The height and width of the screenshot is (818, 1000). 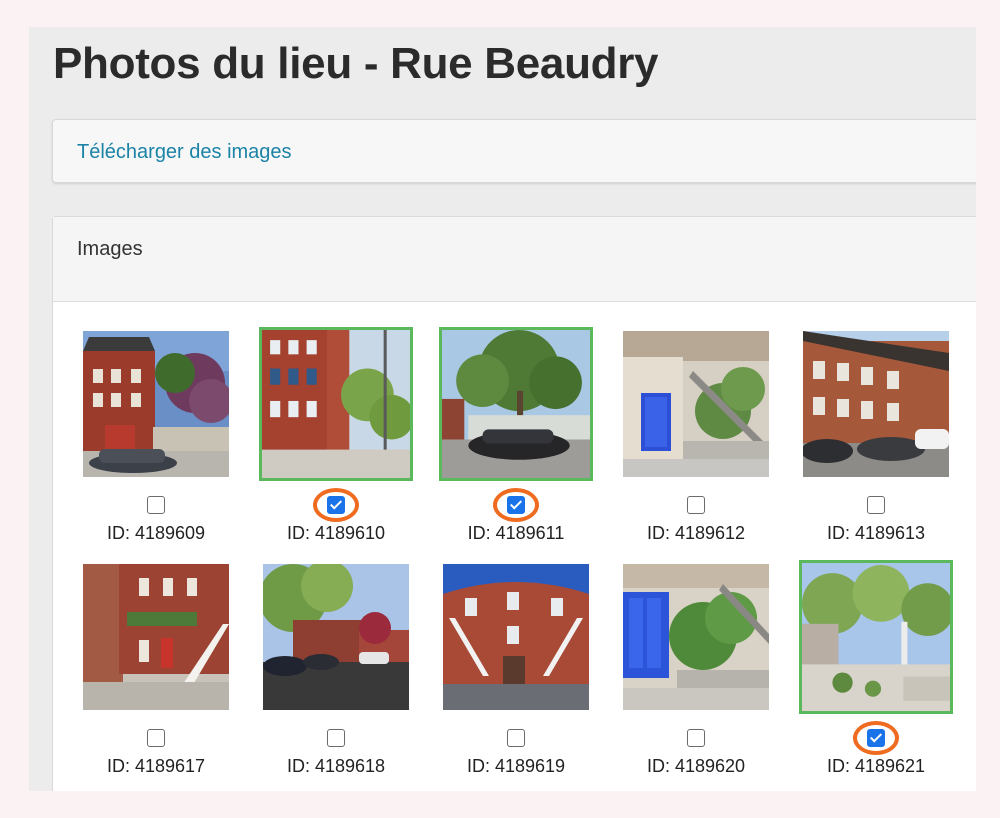 I want to click on photo-card: ID: 4189621, so click(x=876, y=675).